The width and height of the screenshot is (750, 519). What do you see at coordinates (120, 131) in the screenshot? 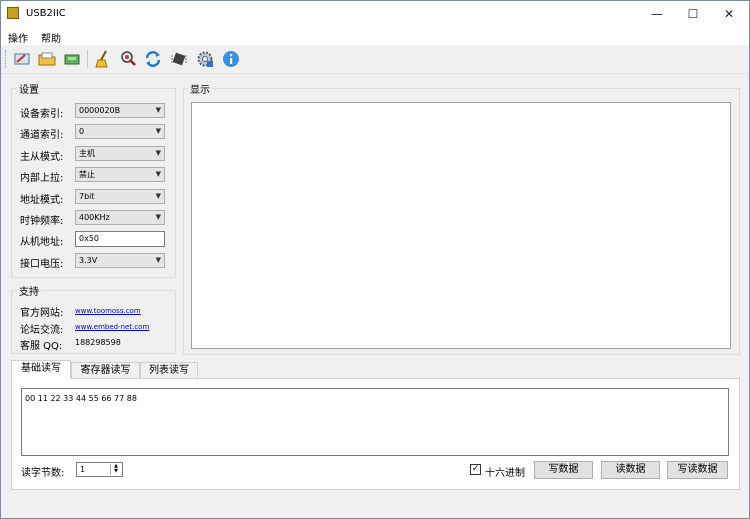
I see `channel-index-select: 0 ▼` at bounding box center [120, 131].